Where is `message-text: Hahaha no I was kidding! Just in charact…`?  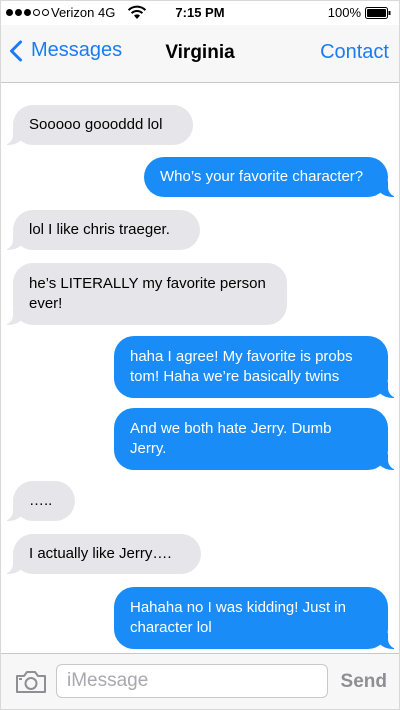
message-text: Hahaha no I was kidding! Just in charact… is located at coordinates (238, 617).